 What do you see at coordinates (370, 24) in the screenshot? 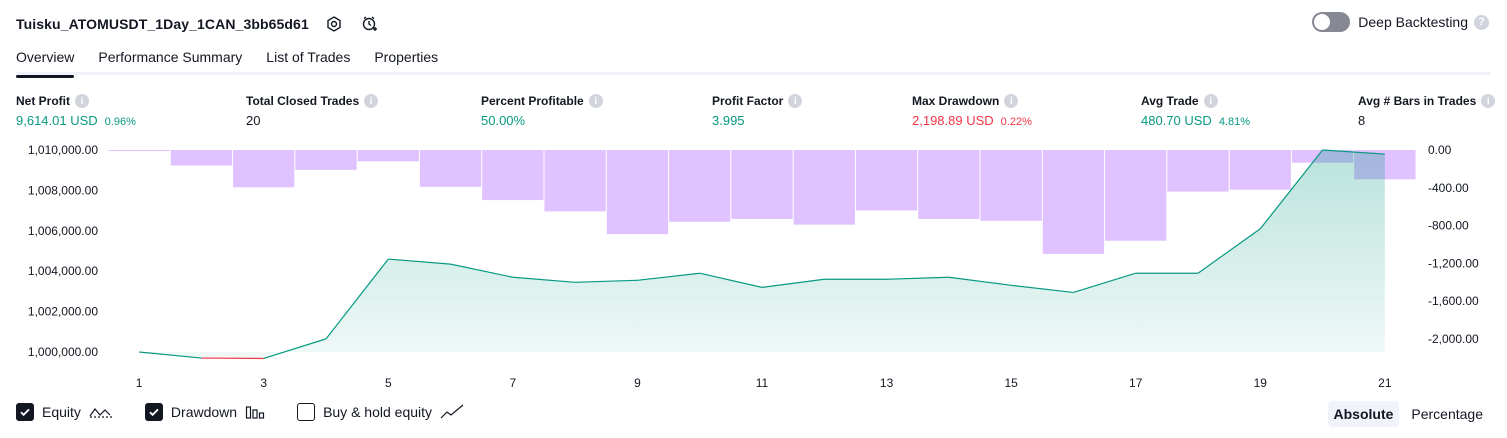
I see `add-alert-icon` at bounding box center [370, 24].